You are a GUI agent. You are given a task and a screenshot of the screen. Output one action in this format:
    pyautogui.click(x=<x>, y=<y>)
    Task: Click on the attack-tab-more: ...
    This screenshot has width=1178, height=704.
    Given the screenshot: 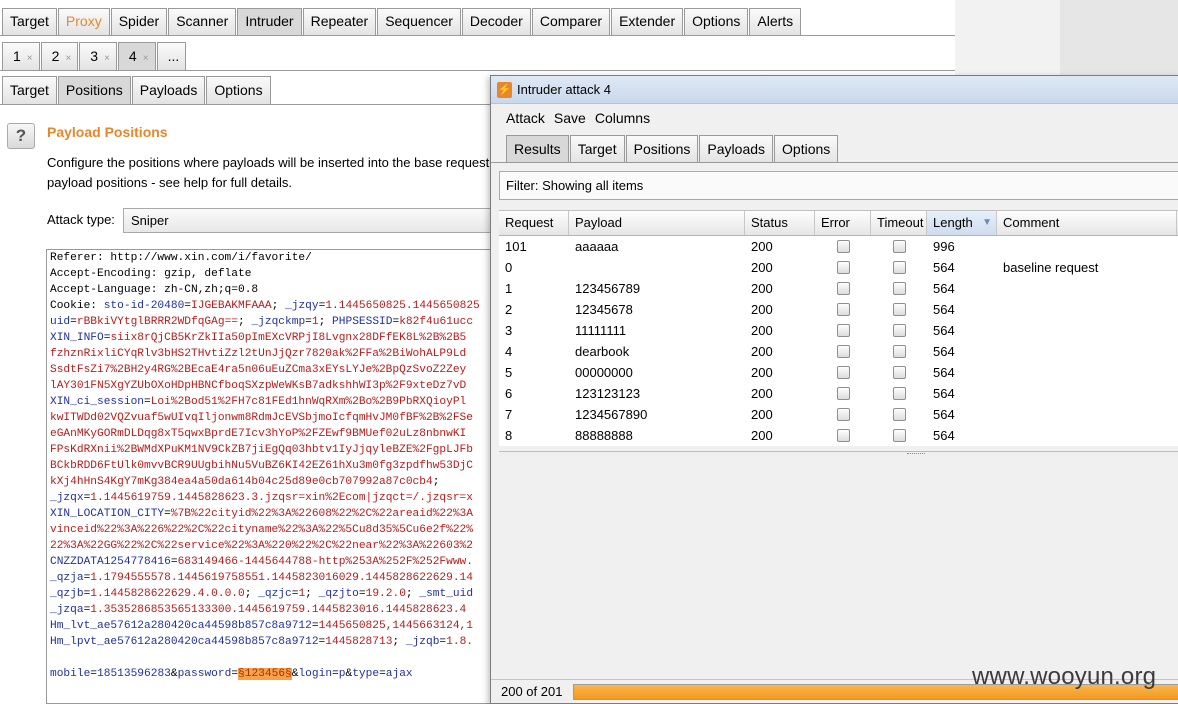 What is the action you would take?
    pyautogui.click(x=171, y=56)
    